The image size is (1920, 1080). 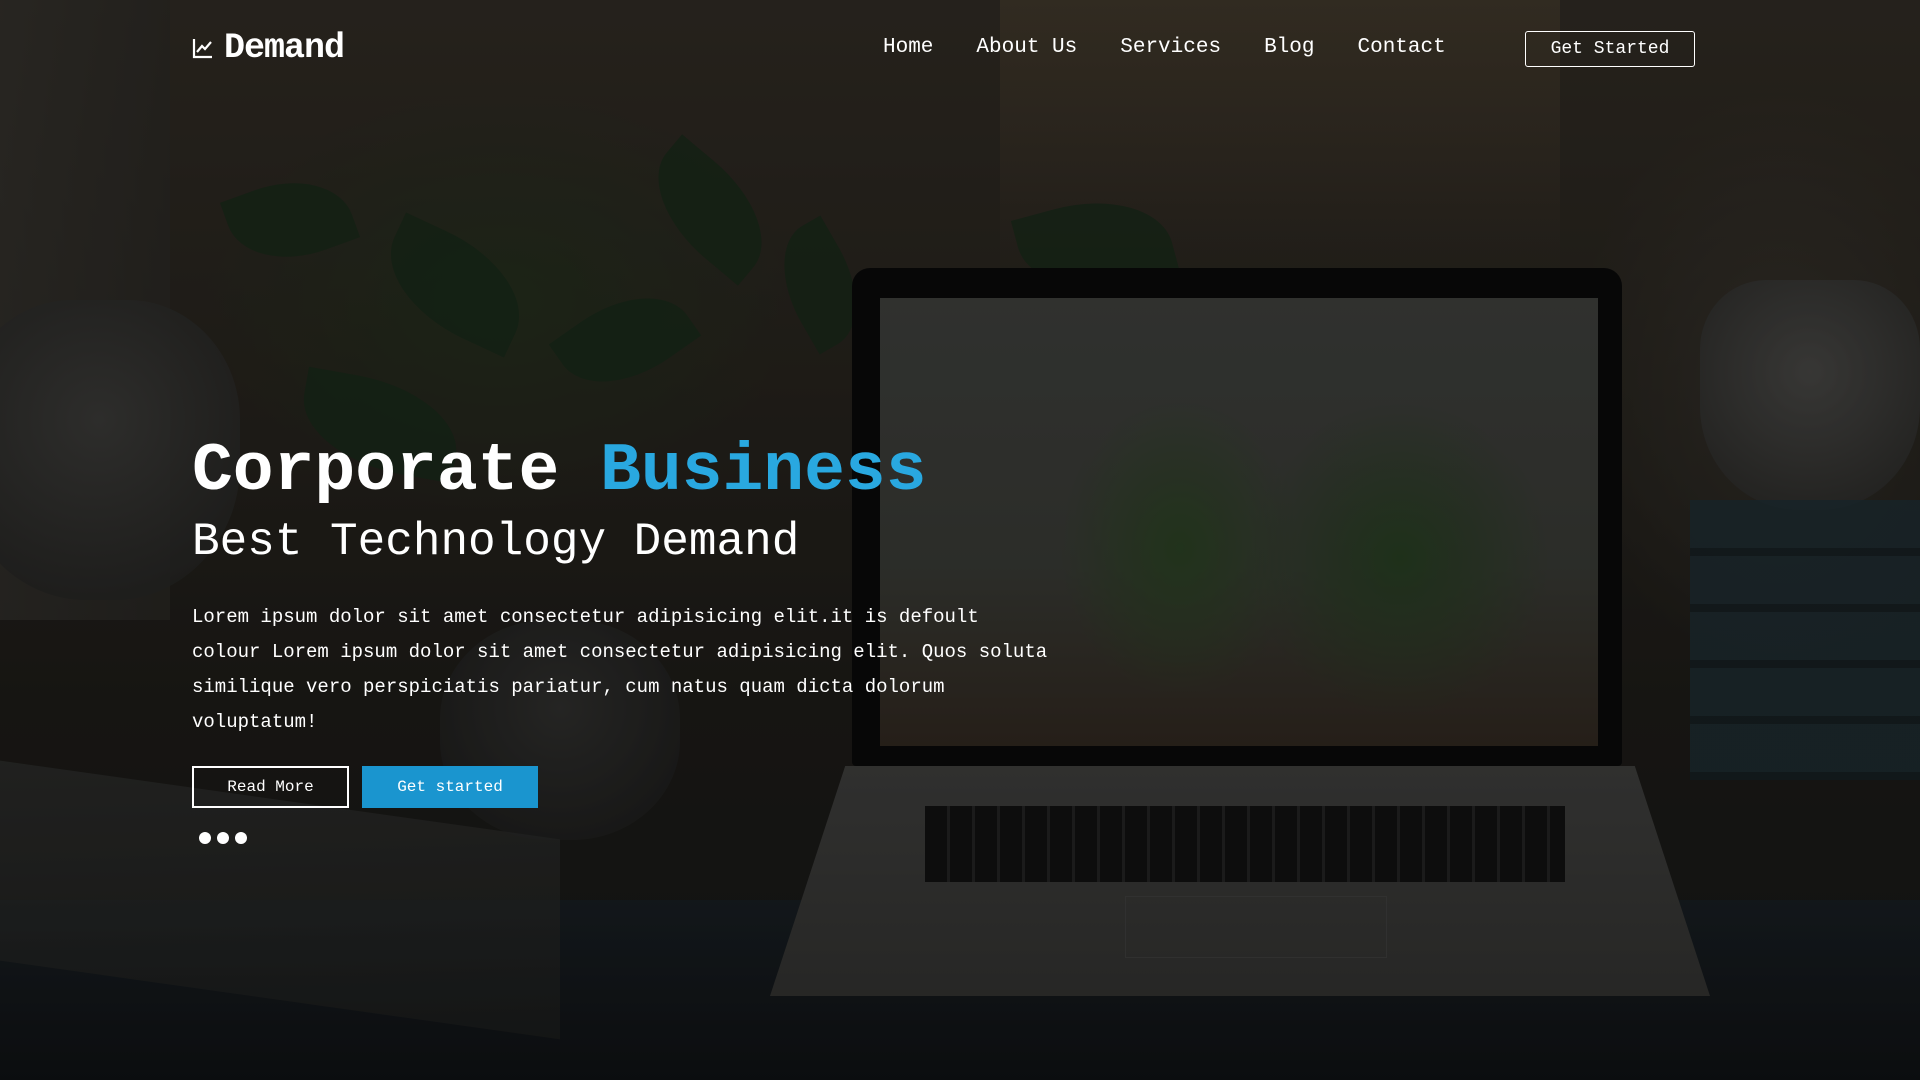 What do you see at coordinates (1026, 48) in the screenshot?
I see `nav-link-about-us: About Us` at bounding box center [1026, 48].